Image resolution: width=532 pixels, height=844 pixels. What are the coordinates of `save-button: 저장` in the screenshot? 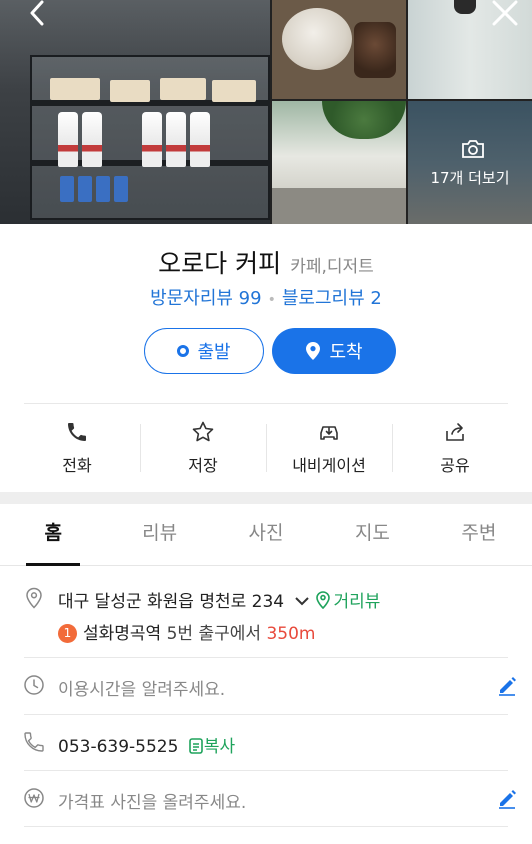 It's located at (203, 448).